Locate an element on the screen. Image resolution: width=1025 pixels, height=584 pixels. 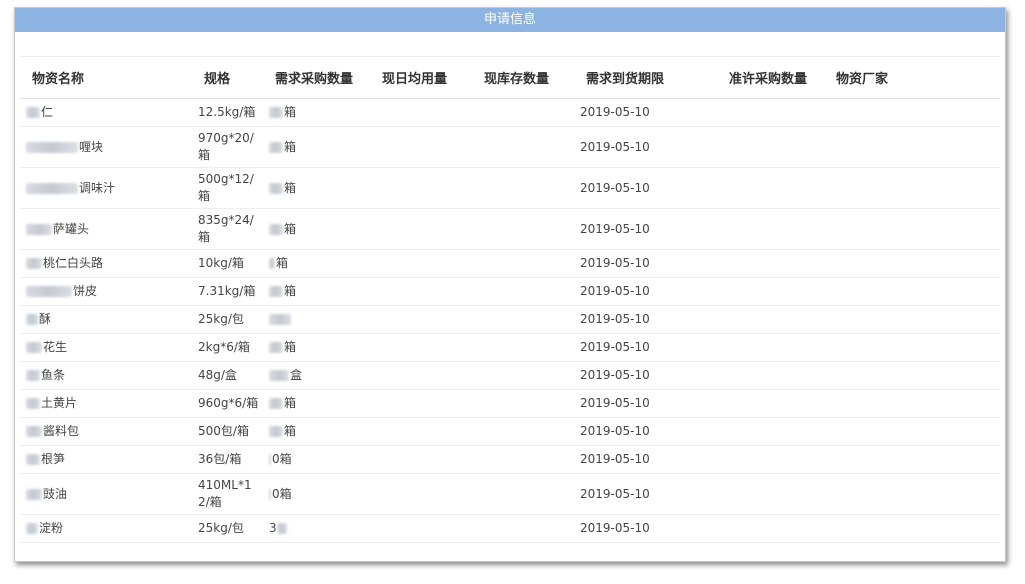
name-text: 淀粉 is located at coordinates (51, 528).